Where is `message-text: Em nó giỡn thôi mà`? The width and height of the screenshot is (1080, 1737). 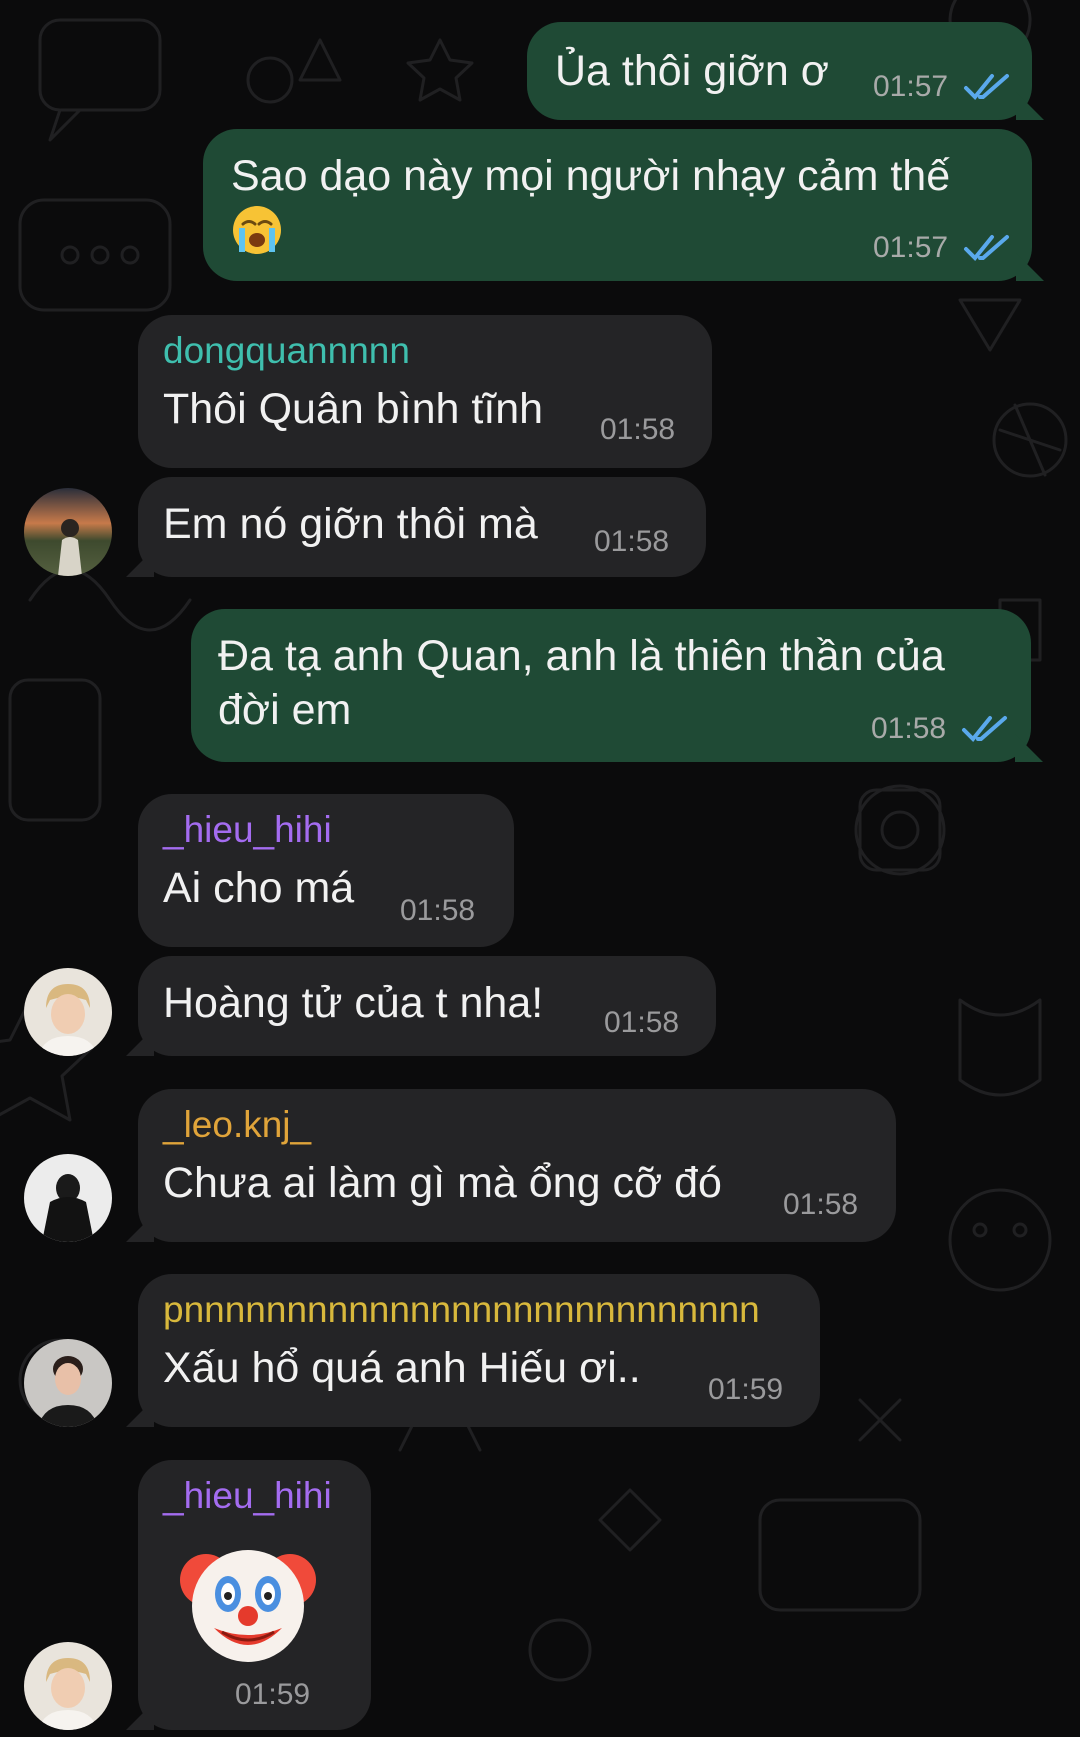
message-text: Em nó giỡn thôi mà is located at coordinates (350, 524).